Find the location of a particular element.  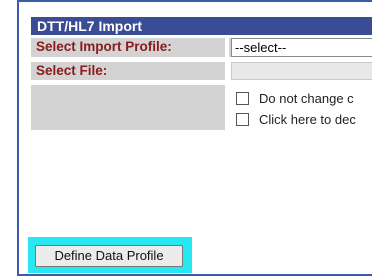

click-here-label: Click here to dec is located at coordinates (307, 119).